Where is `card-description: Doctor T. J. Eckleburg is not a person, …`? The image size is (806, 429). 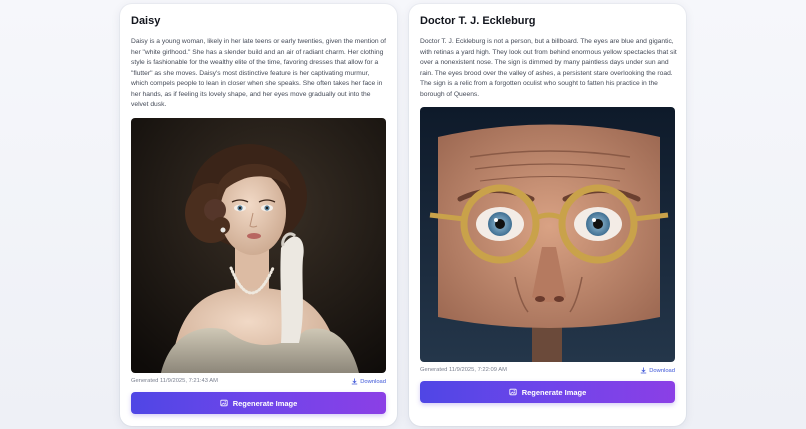 card-description: Doctor T. J. Eckleburg is not a person, … is located at coordinates (548, 68).